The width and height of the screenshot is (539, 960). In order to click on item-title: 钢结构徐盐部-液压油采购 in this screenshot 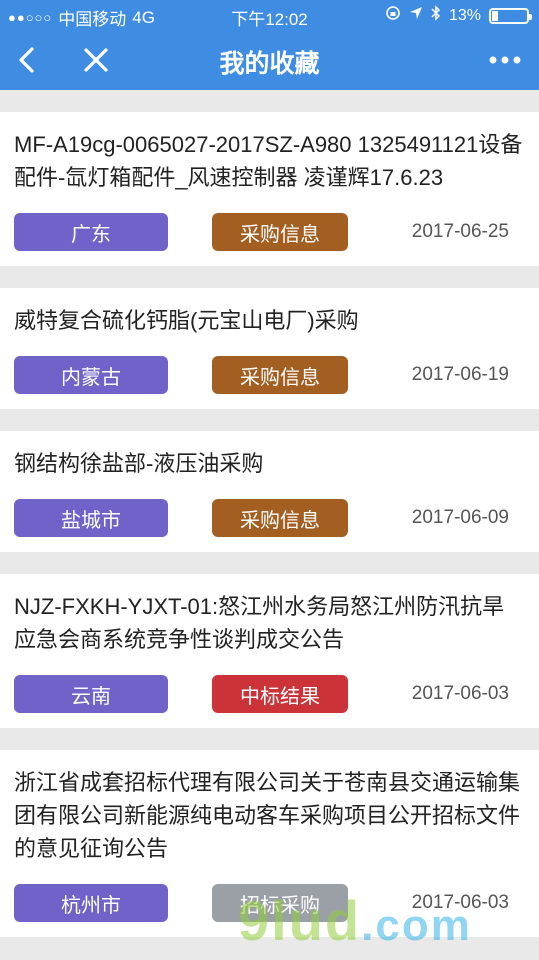, I will do `click(139, 463)`.